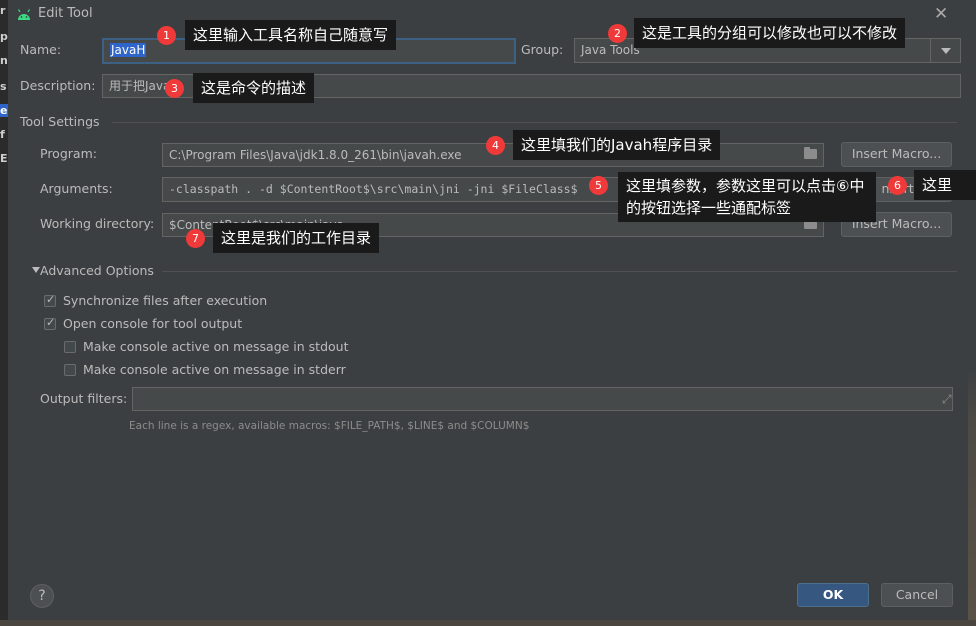 The width and height of the screenshot is (976, 626). Describe the element at coordinates (4, 60) in the screenshot. I see `edge-glyph: n` at that location.